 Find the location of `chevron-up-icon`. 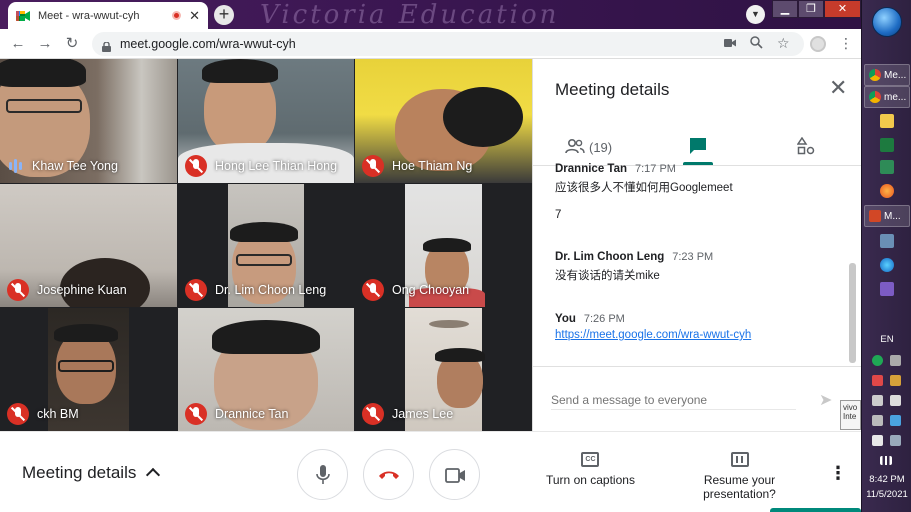

chevron-up-icon is located at coordinates (153, 475).